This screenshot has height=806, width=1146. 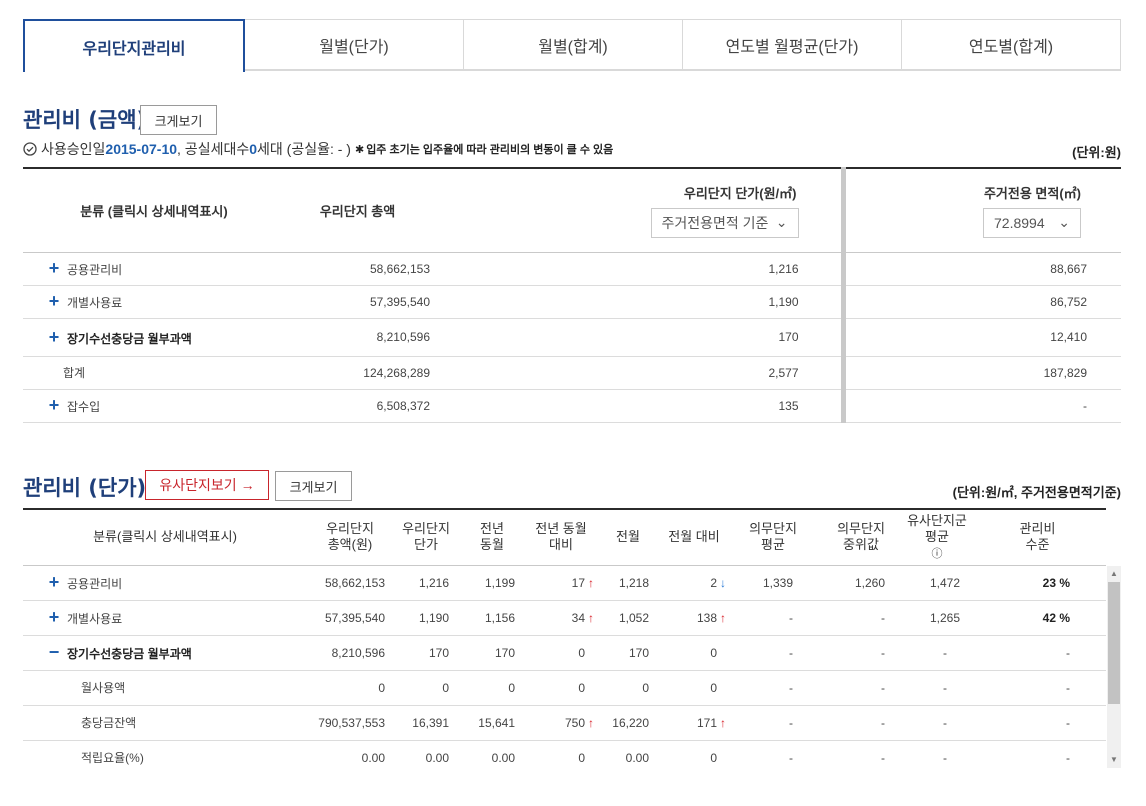 What do you see at coordinates (178, 120) in the screenshot?
I see `zoom-button-amount: 크게보기` at bounding box center [178, 120].